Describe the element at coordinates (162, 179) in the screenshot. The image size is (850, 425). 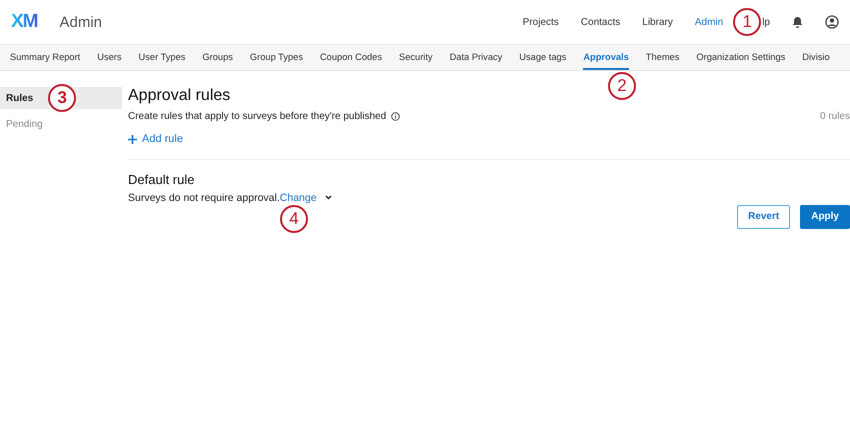
I see `section-title: Default rule` at that location.